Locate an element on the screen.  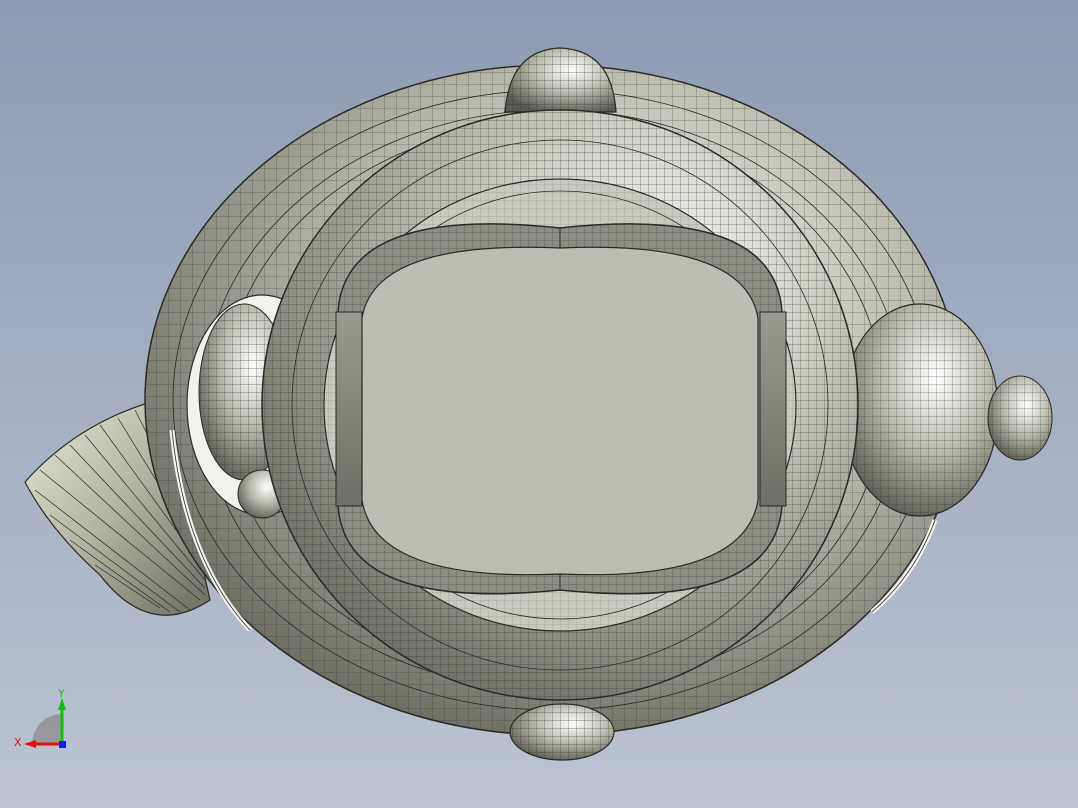
y-axis-label: Y is located at coordinates (61, 693).